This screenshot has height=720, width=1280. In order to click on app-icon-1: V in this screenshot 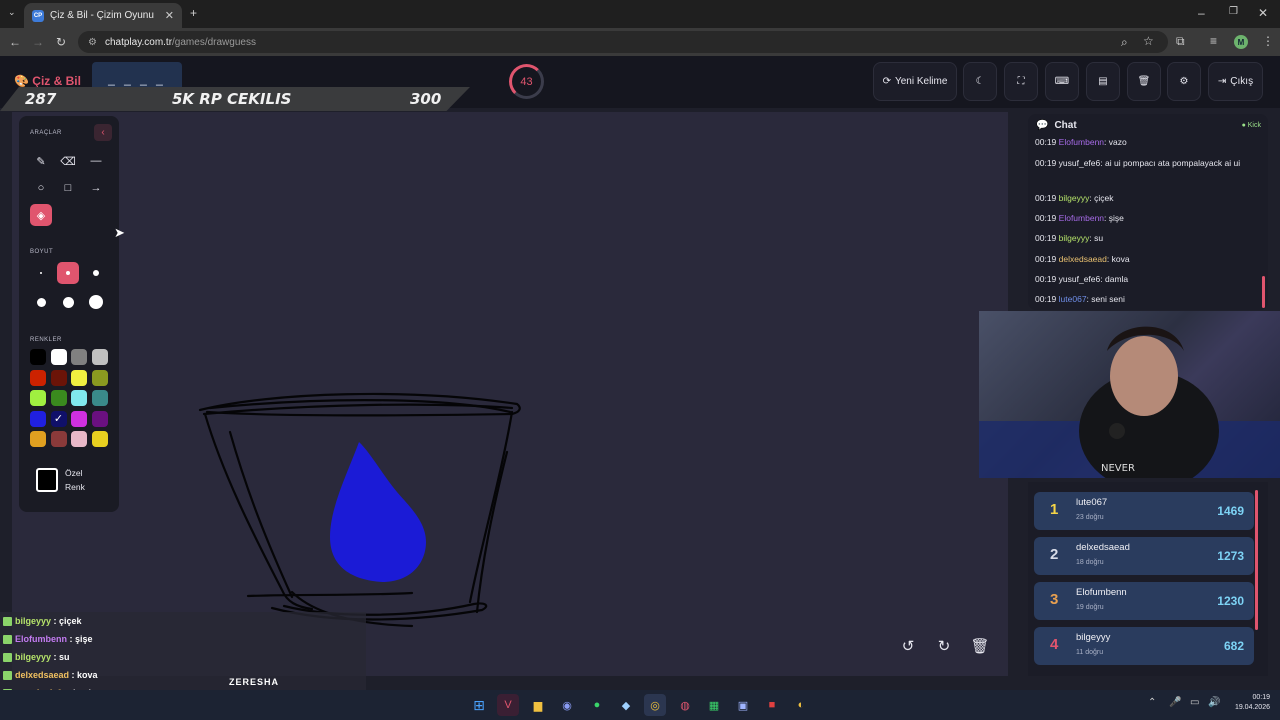, I will do `click(508, 705)`.